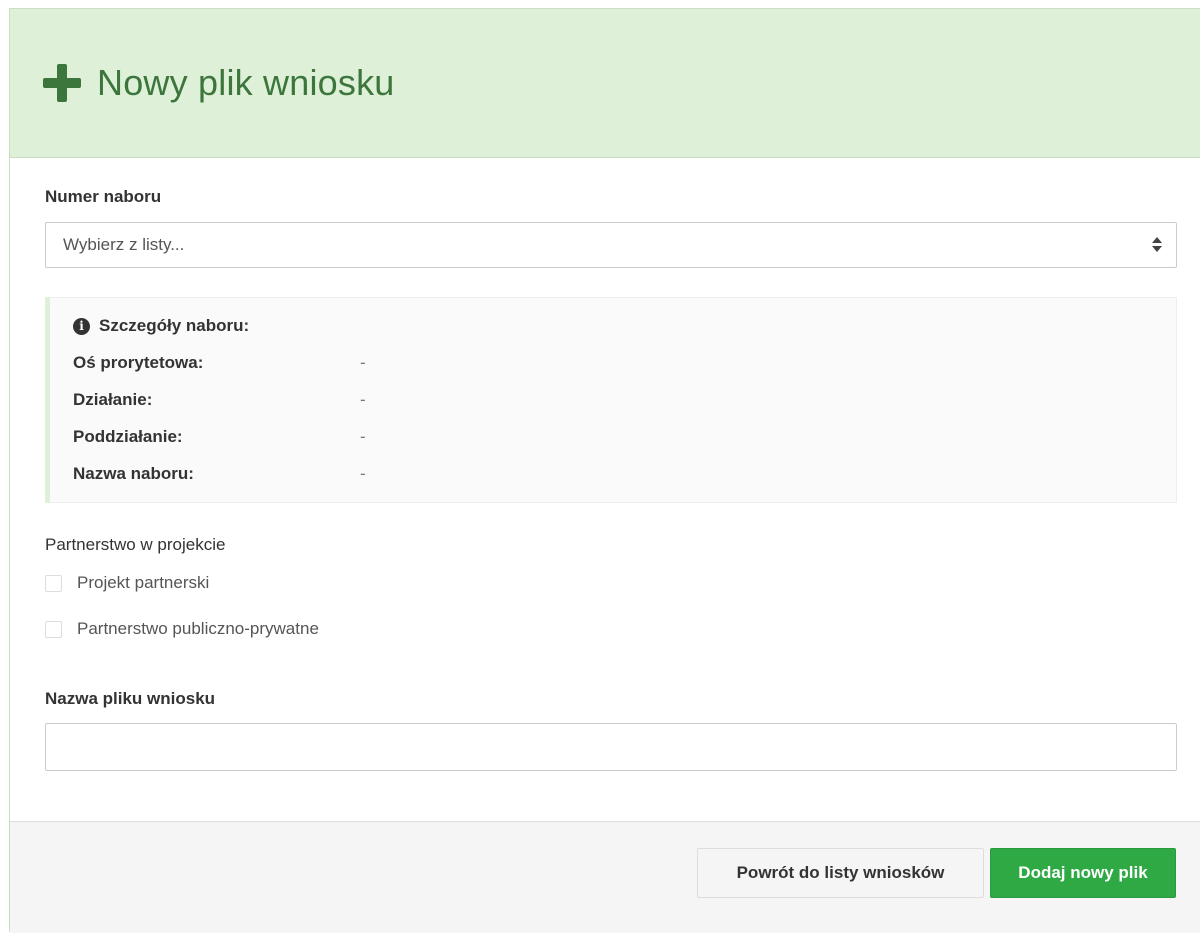 The image size is (1200, 933). What do you see at coordinates (611, 747) in the screenshot?
I see `filename-input` at bounding box center [611, 747].